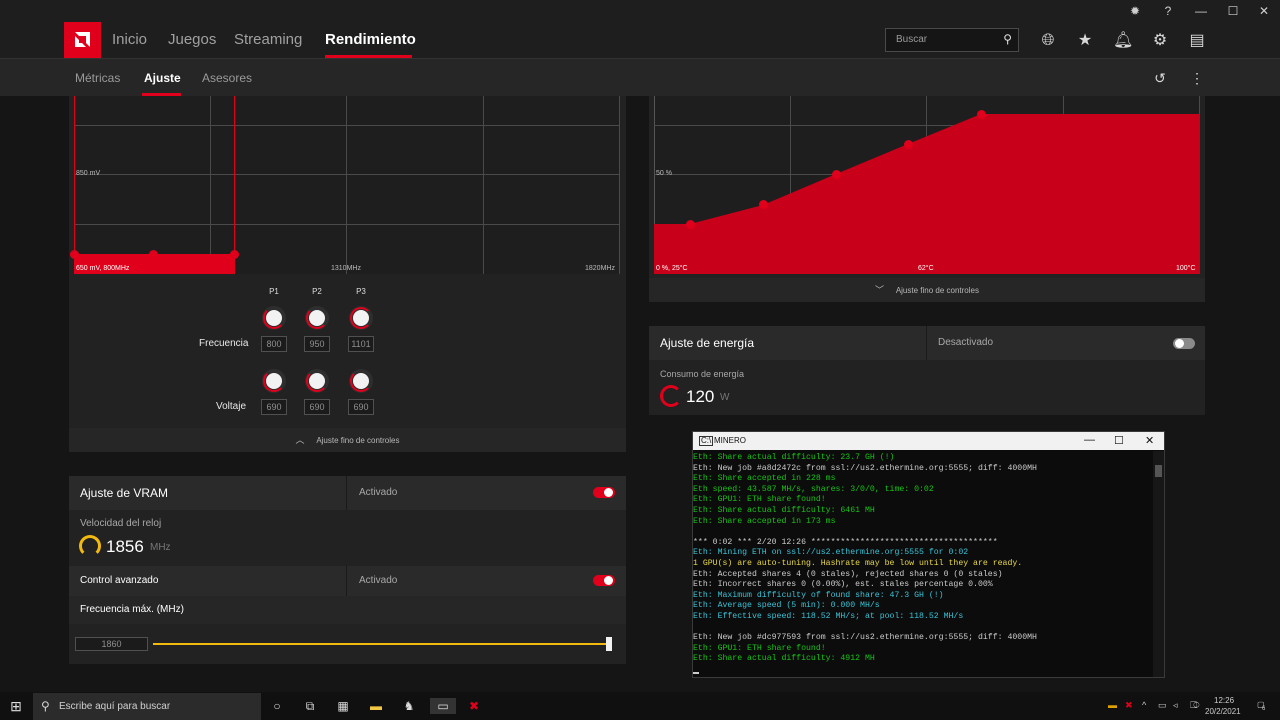  I want to click on help-icon: ?, so click(1168, 11).